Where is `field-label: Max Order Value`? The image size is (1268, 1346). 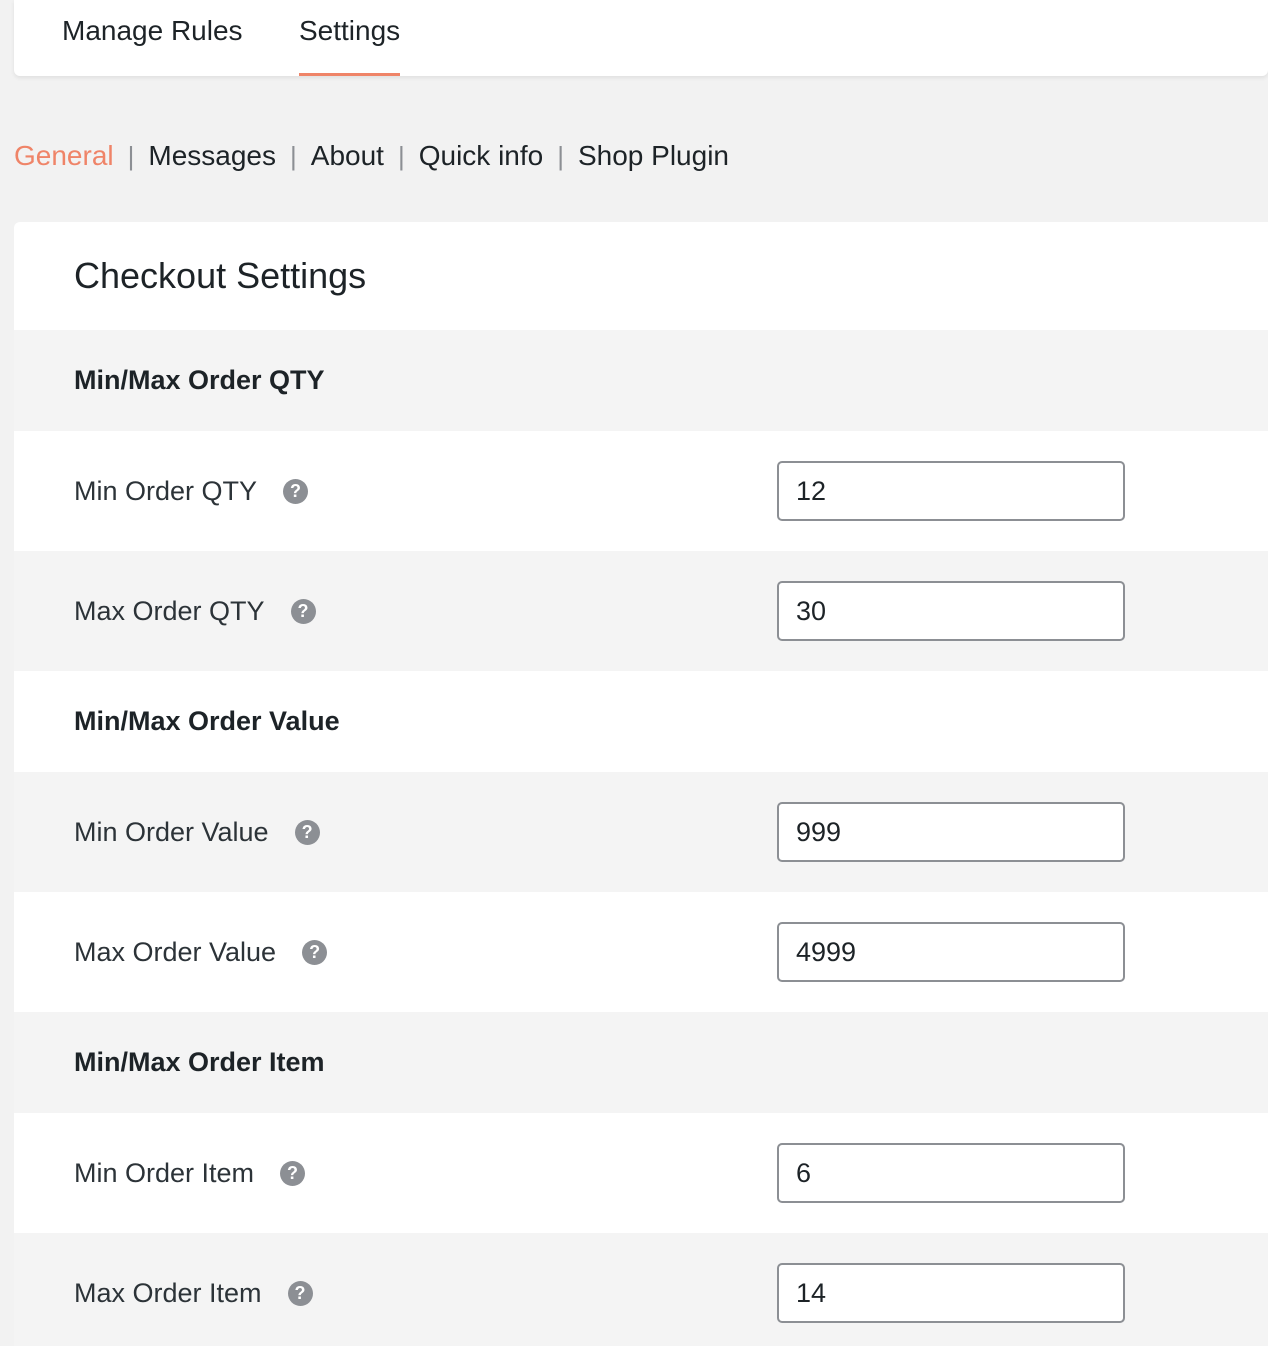 field-label: Max Order Value is located at coordinates (175, 951).